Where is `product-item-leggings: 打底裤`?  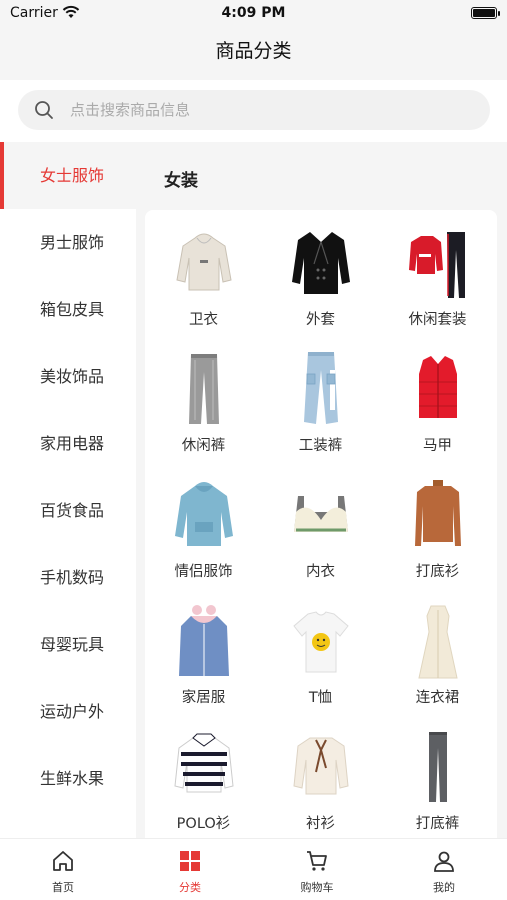 product-item-leggings: 打底裤 is located at coordinates (437, 776).